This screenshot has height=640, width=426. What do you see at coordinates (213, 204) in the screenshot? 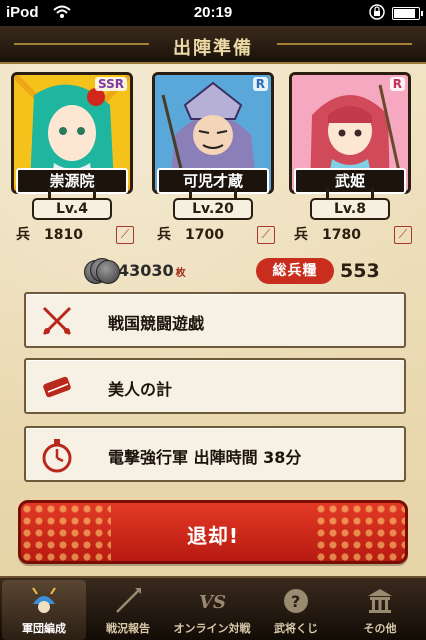
I see `general-level: Lv.20` at bounding box center [213, 204].